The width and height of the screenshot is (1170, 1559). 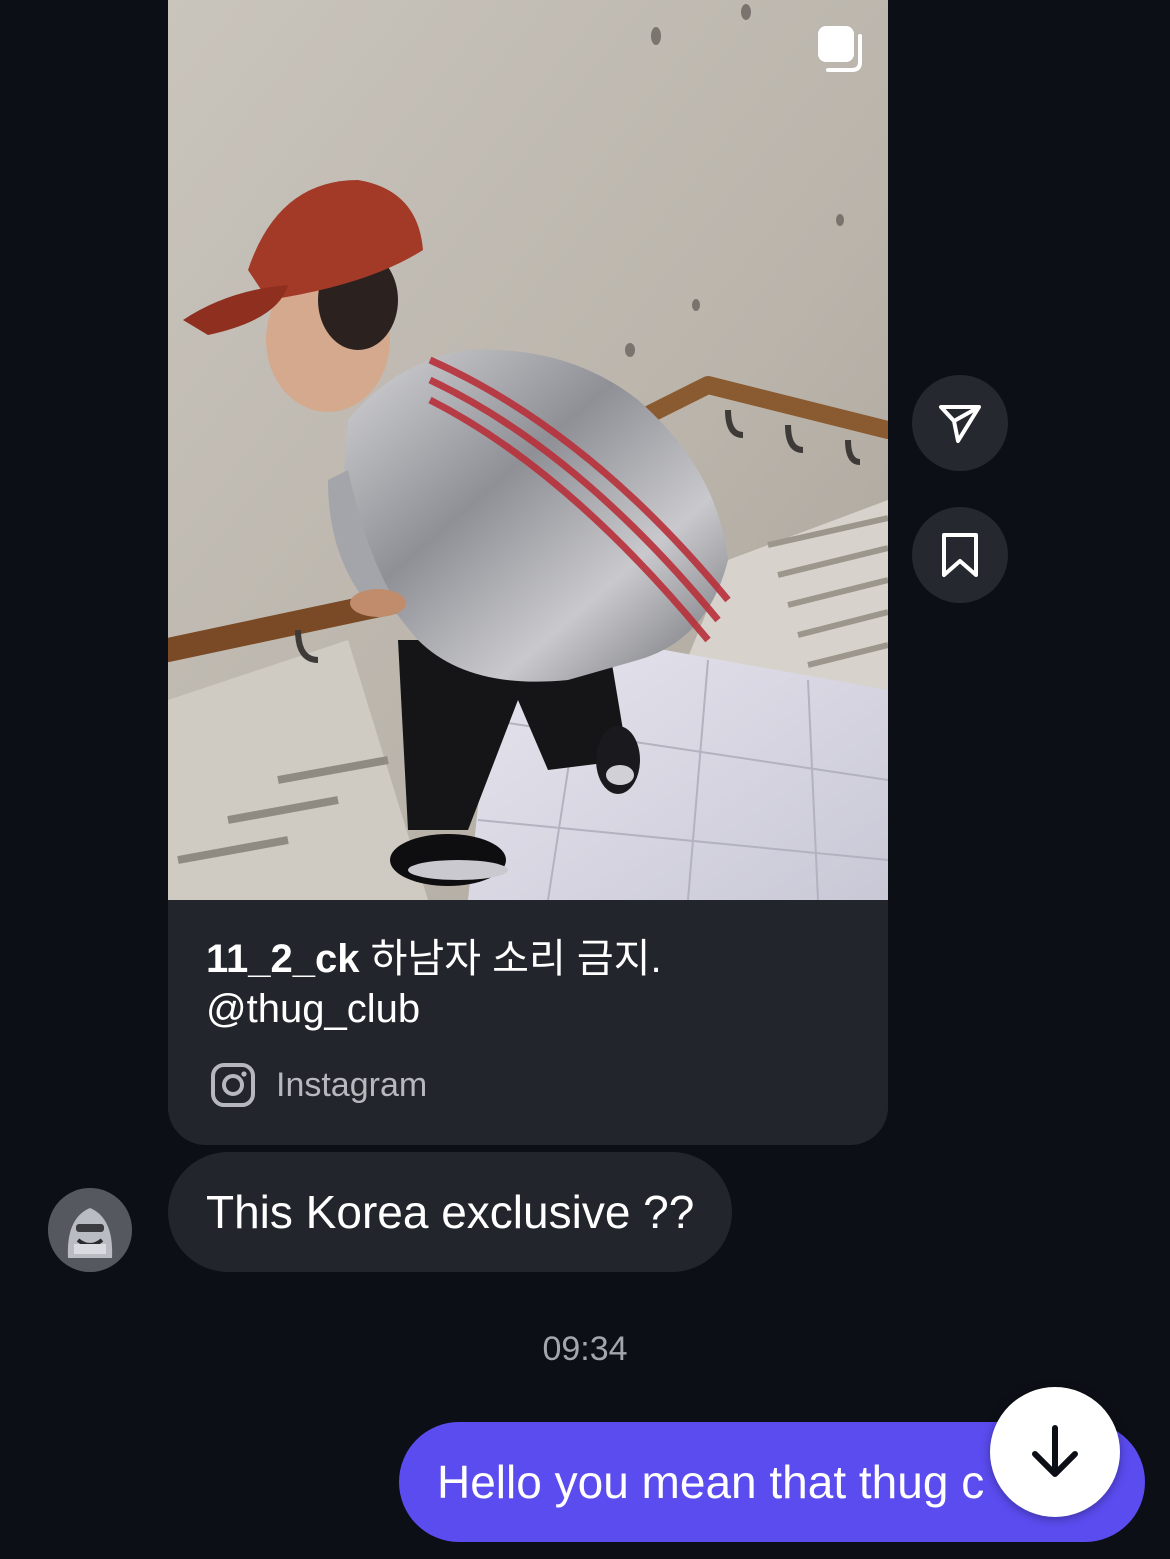 I want to click on post-footer: 11_2_ck 하남자 소리 금지. @thug_club Instagram, so click(x=528, y=1022).